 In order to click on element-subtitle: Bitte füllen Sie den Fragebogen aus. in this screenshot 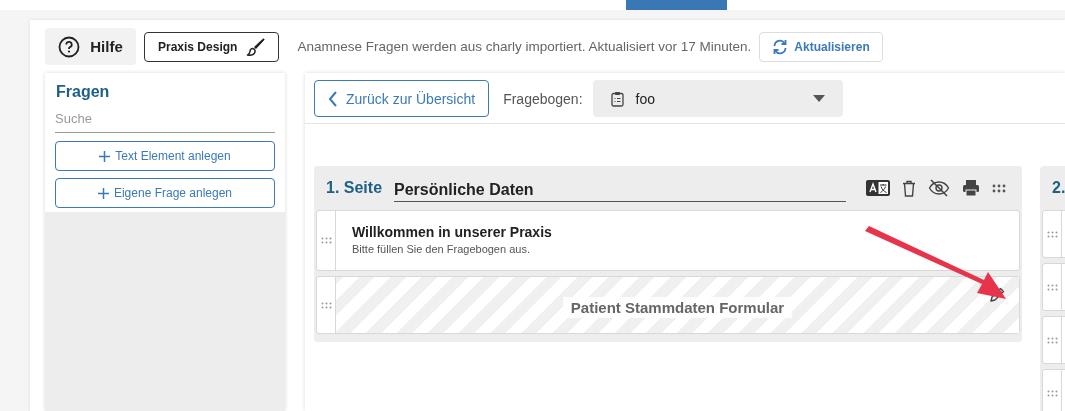, I will do `click(441, 249)`.